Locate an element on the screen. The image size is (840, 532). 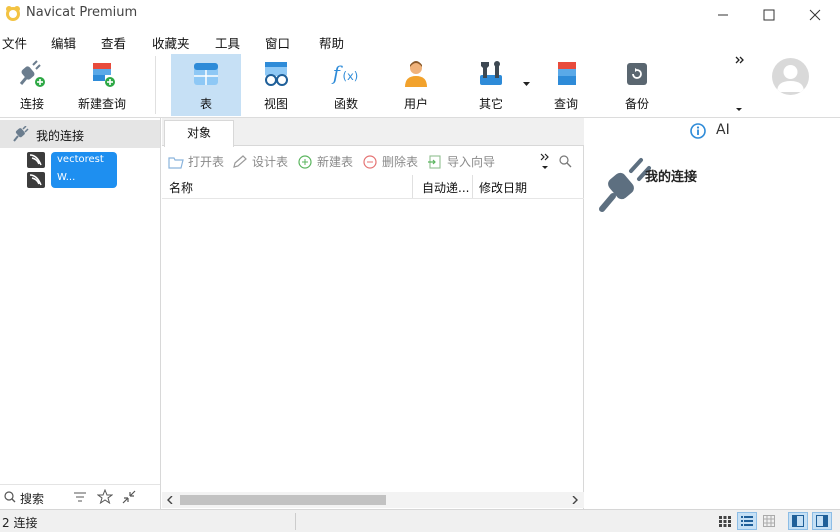
view-label: 视图 is located at coordinates (275, 104).